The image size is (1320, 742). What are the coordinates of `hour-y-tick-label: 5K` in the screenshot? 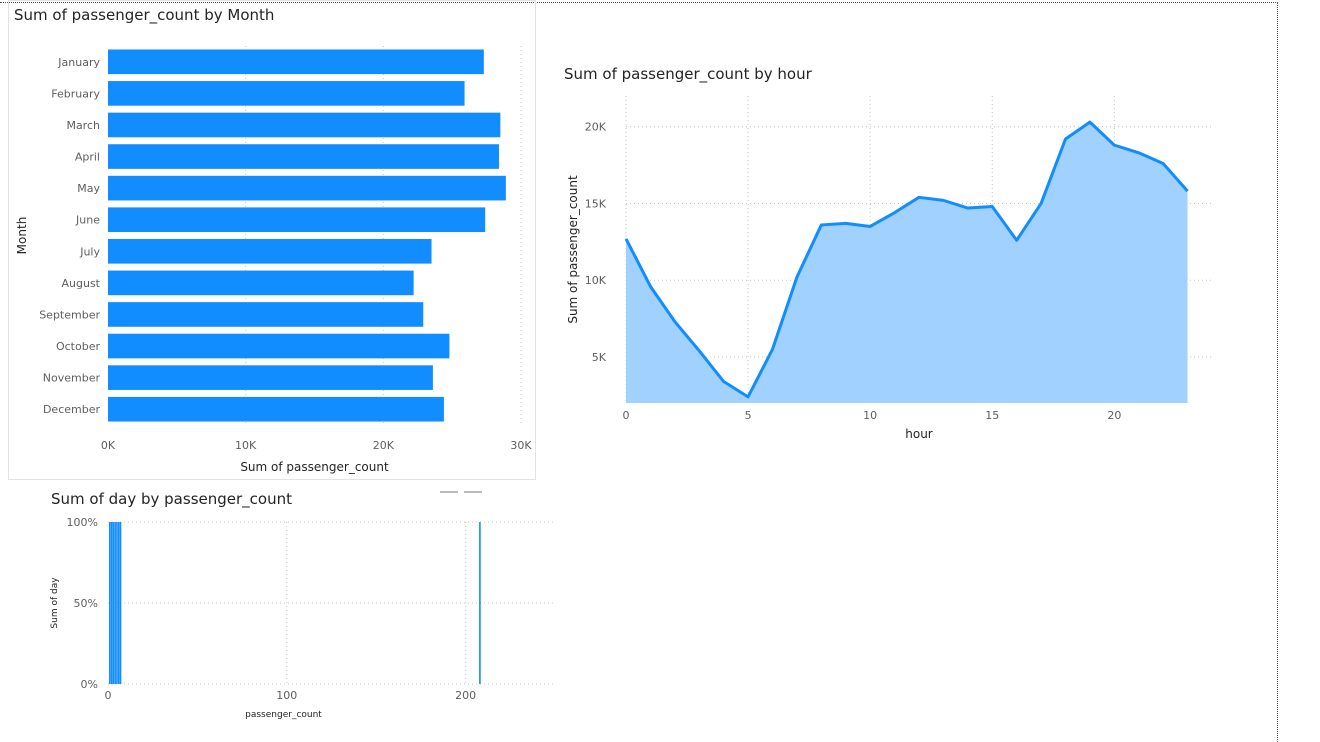 It's located at (599, 357).